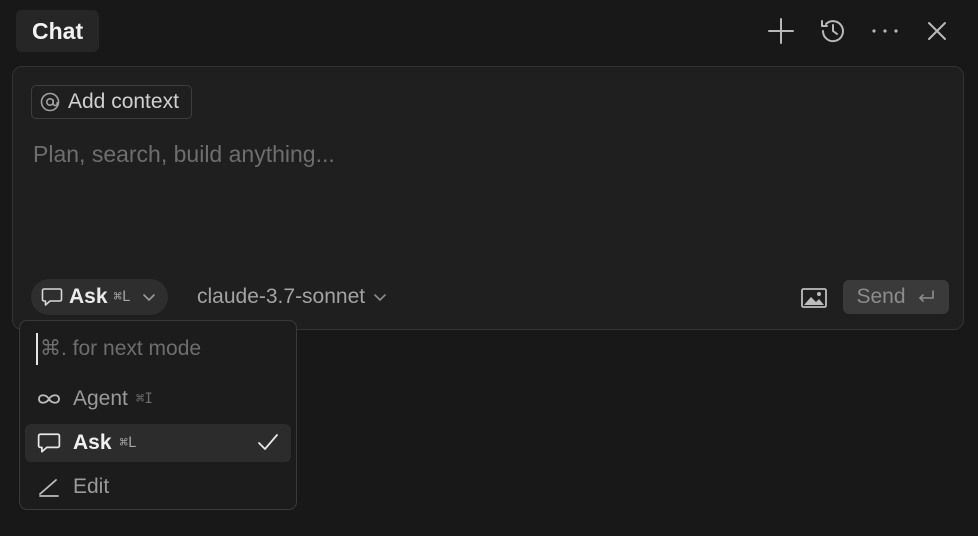 The image size is (978, 536). What do you see at coordinates (128, 443) in the screenshot?
I see `mode-item-shortcut: ⌘L` at bounding box center [128, 443].